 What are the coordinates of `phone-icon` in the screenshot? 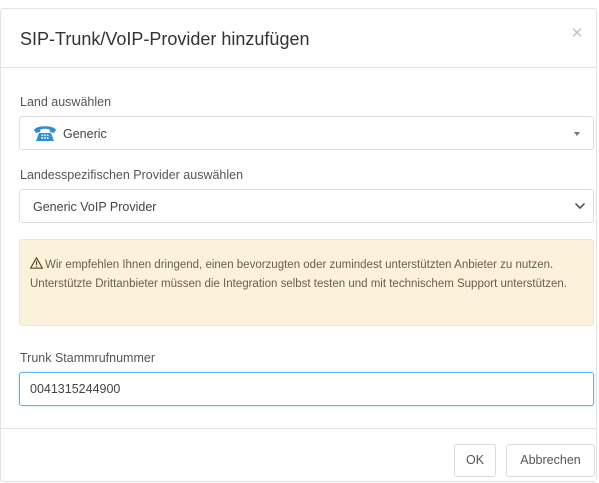 It's located at (45, 133).